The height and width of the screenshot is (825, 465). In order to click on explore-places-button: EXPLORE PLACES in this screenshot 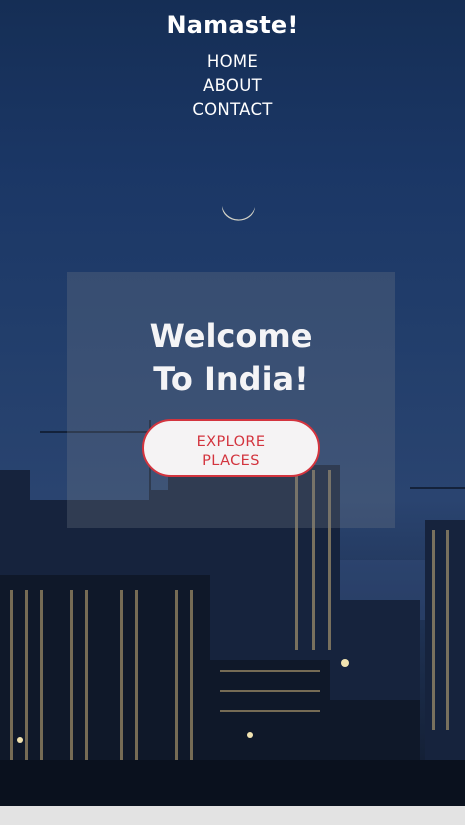, I will do `click(231, 448)`.